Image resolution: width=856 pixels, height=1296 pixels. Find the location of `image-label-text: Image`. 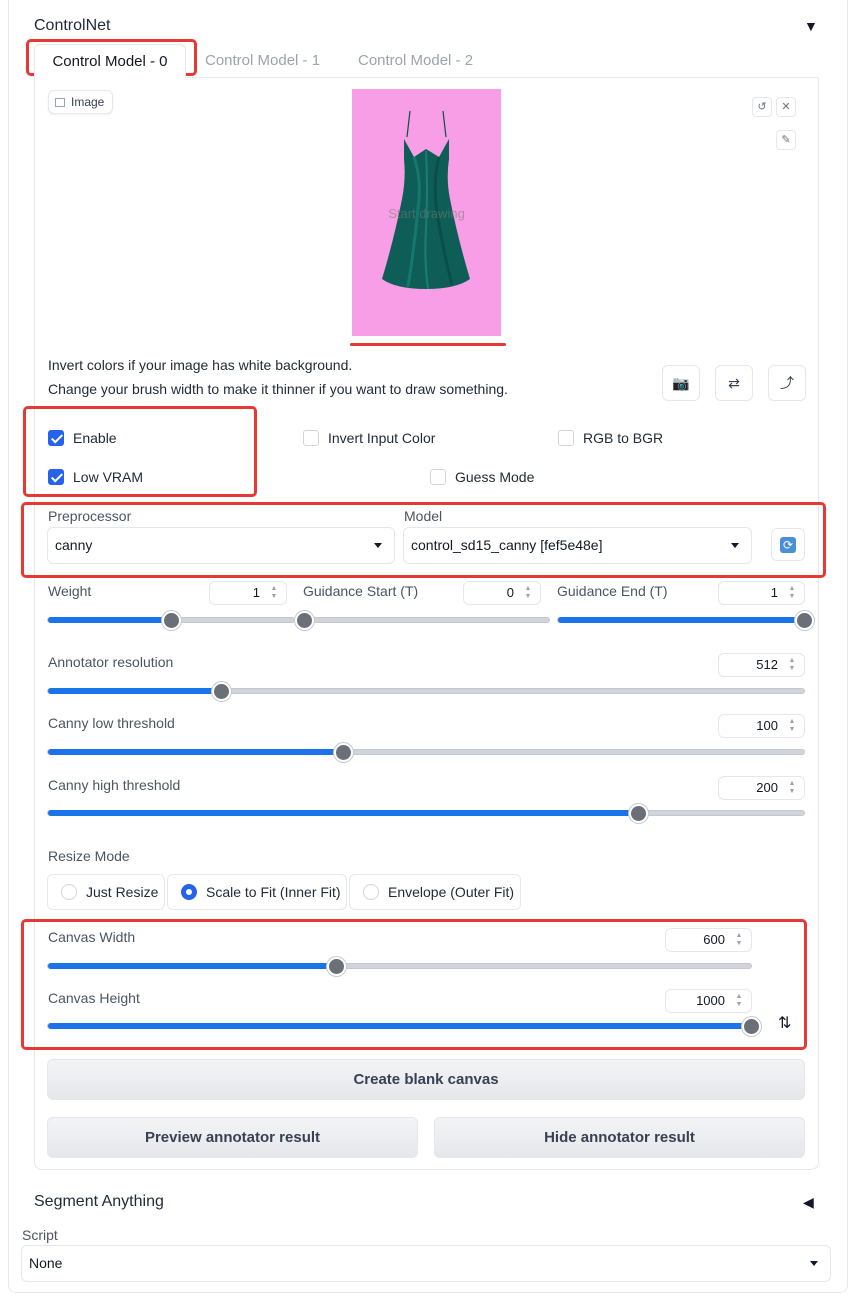

image-label-text: Image is located at coordinates (88, 102).